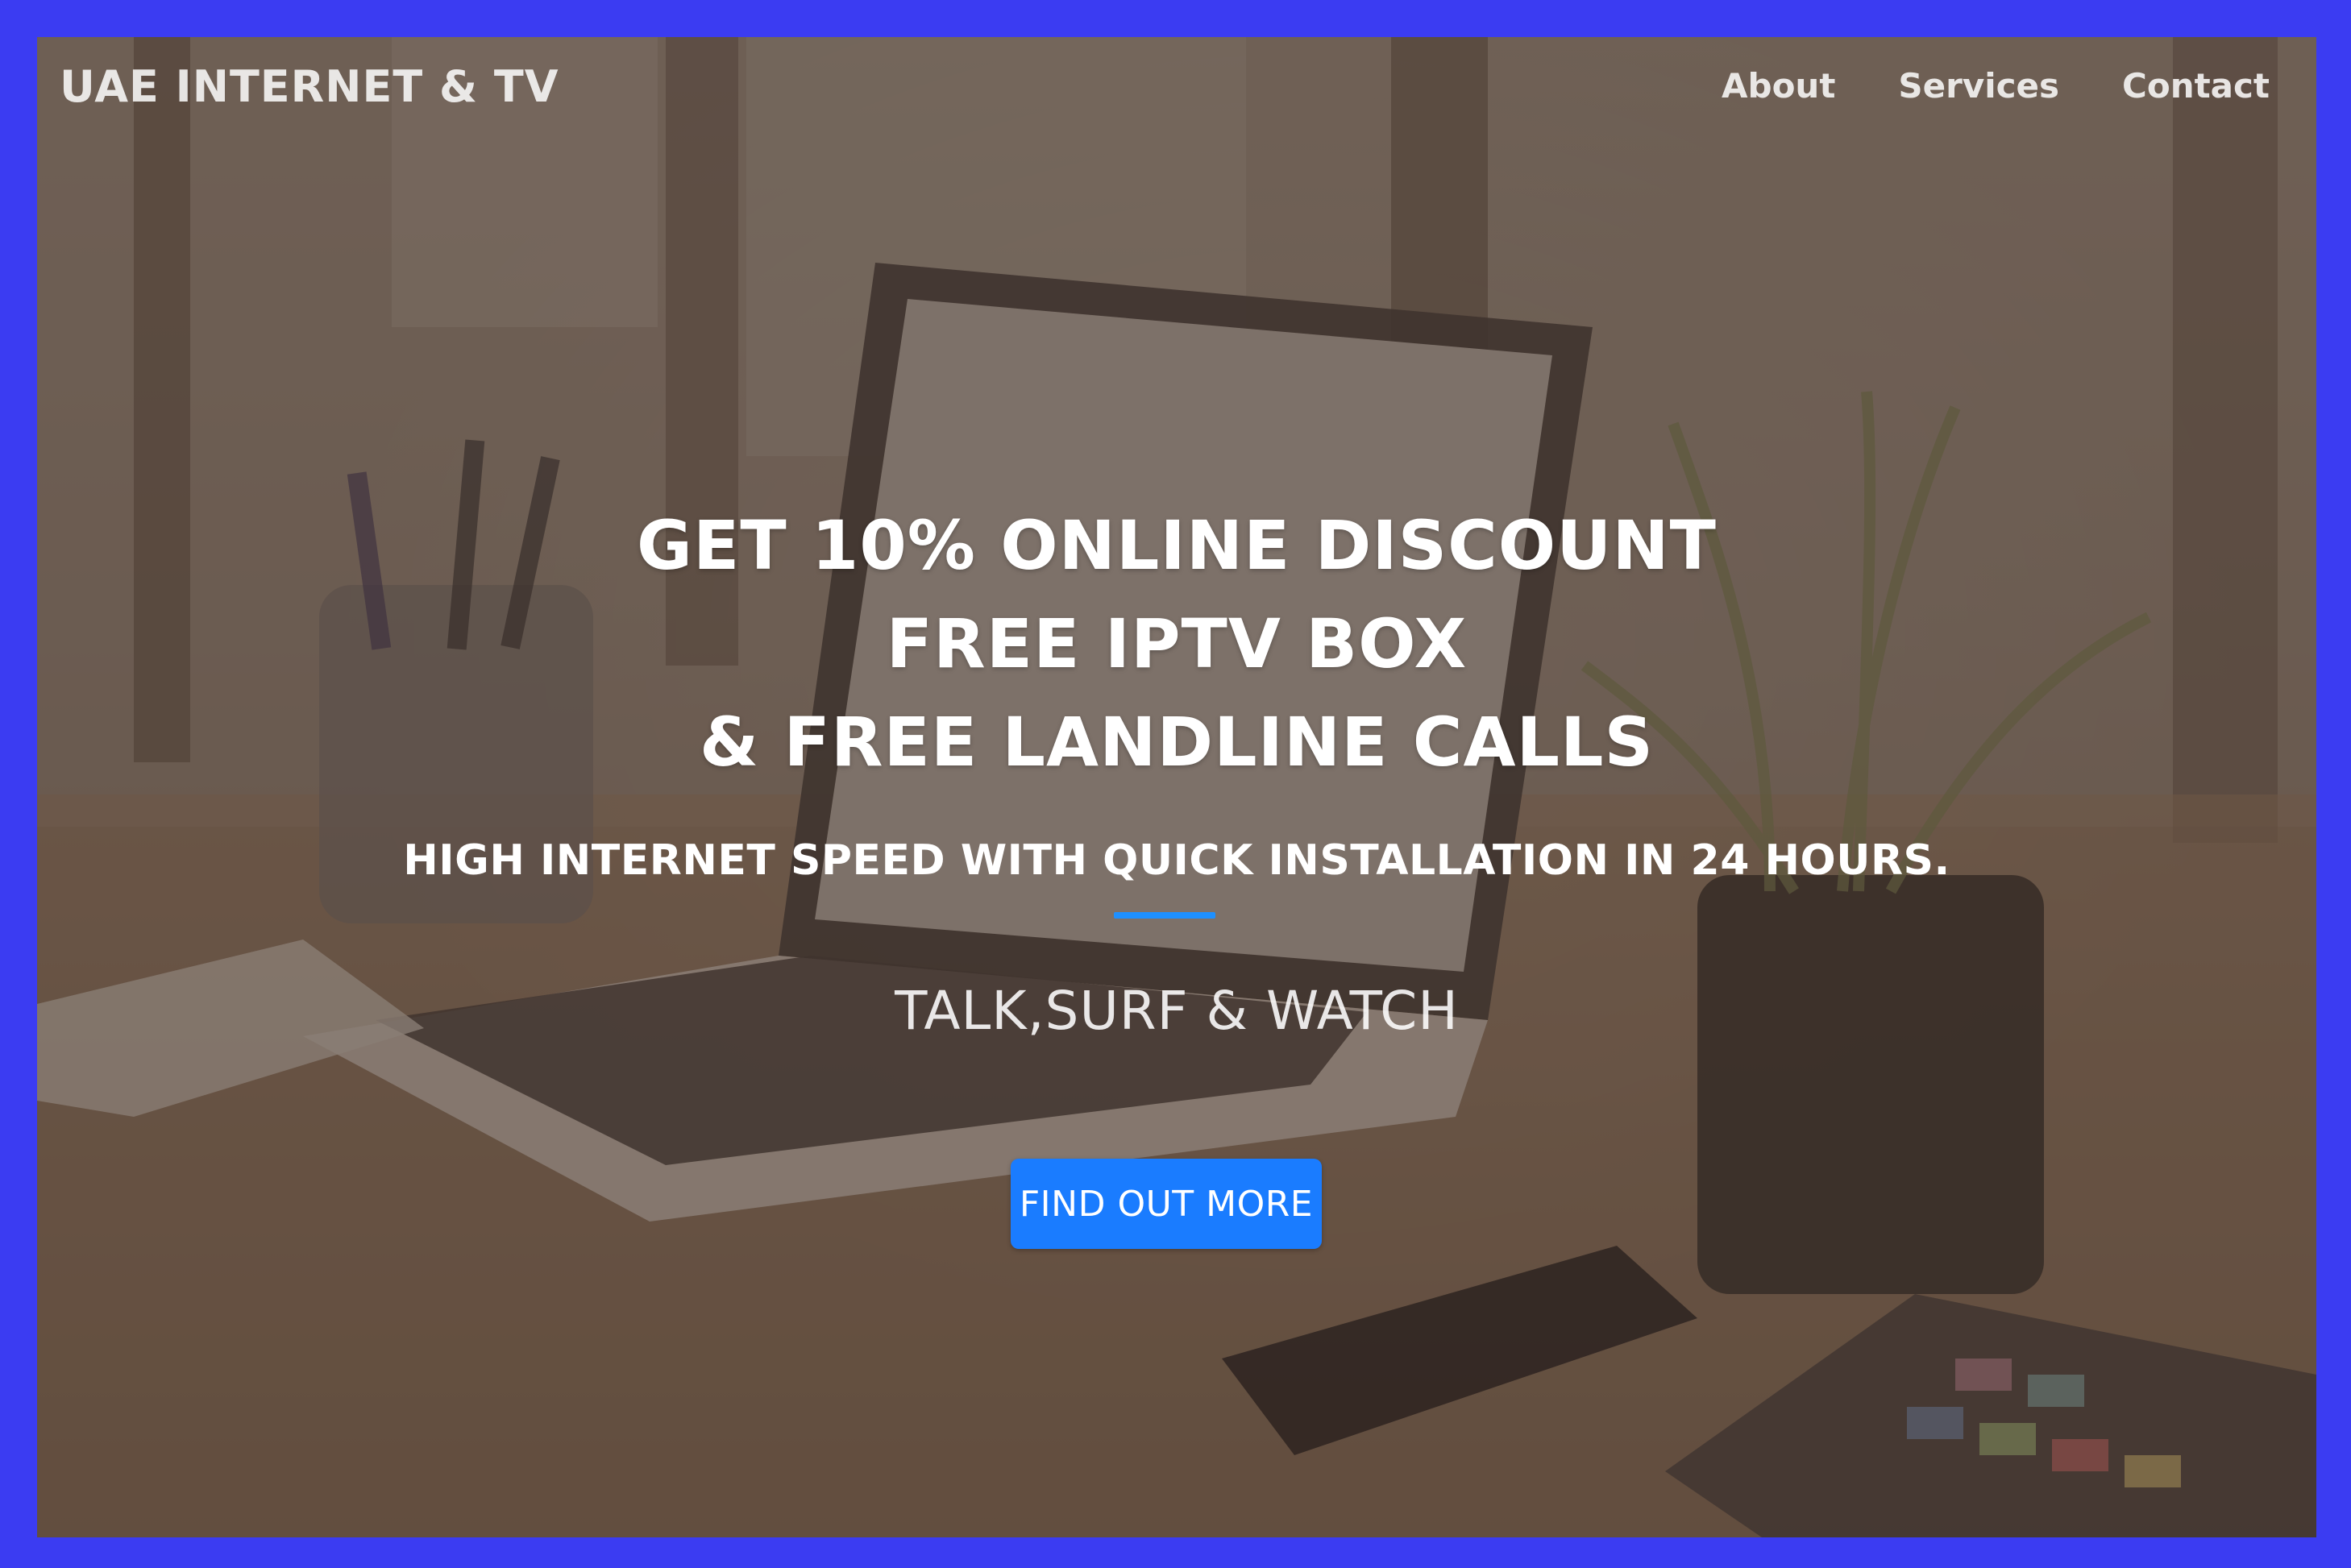 Image resolution: width=2351 pixels, height=1568 pixels. Describe the element at coordinates (2196, 86) in the screenshot. I see `nav-link-contact: Contact` at that location.